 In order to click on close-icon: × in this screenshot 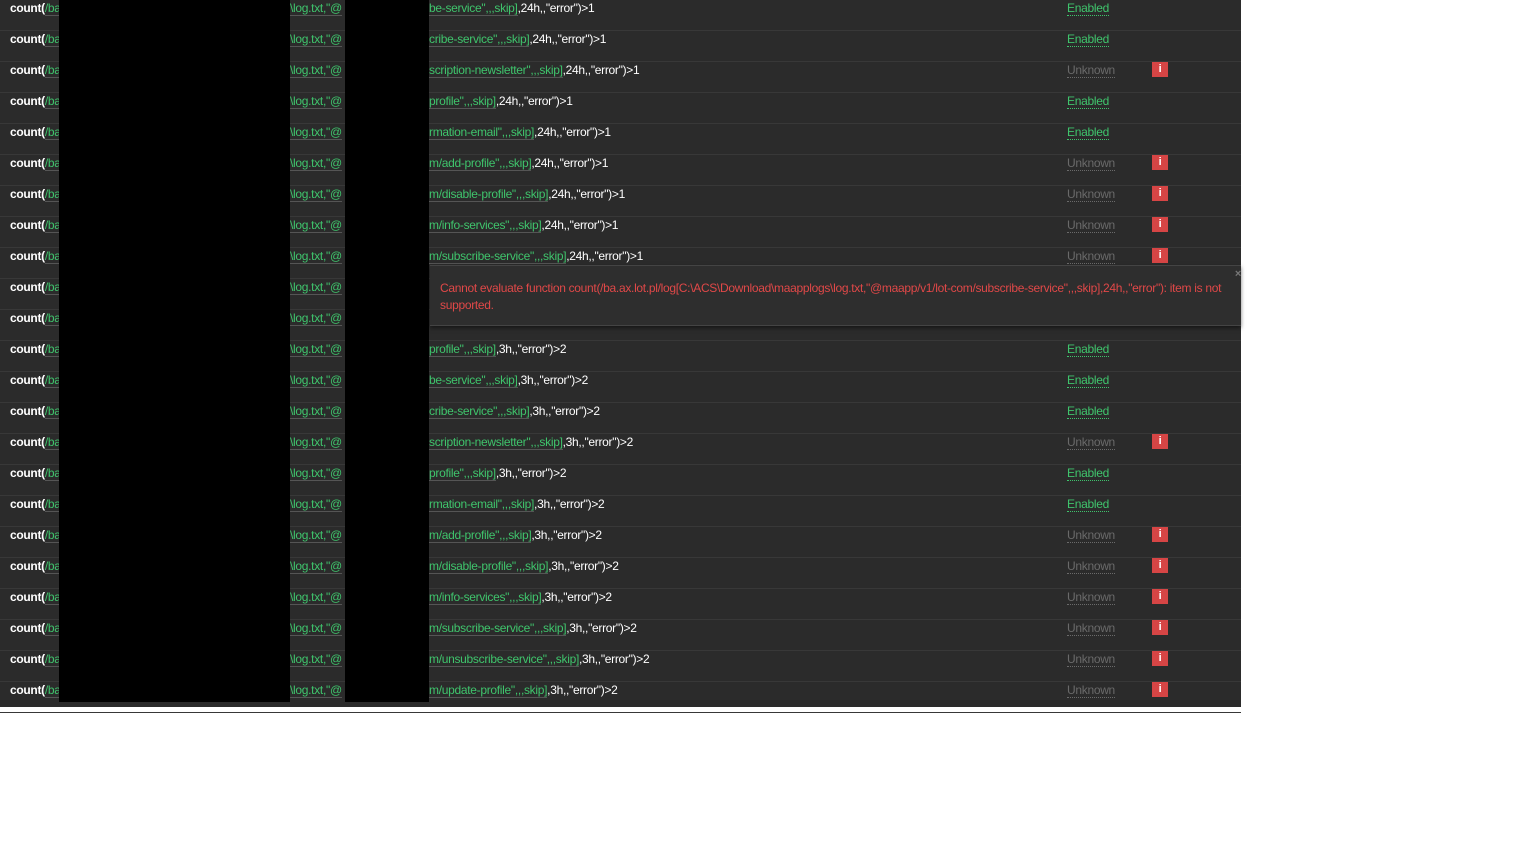, I will do `click(1238, 274)`.